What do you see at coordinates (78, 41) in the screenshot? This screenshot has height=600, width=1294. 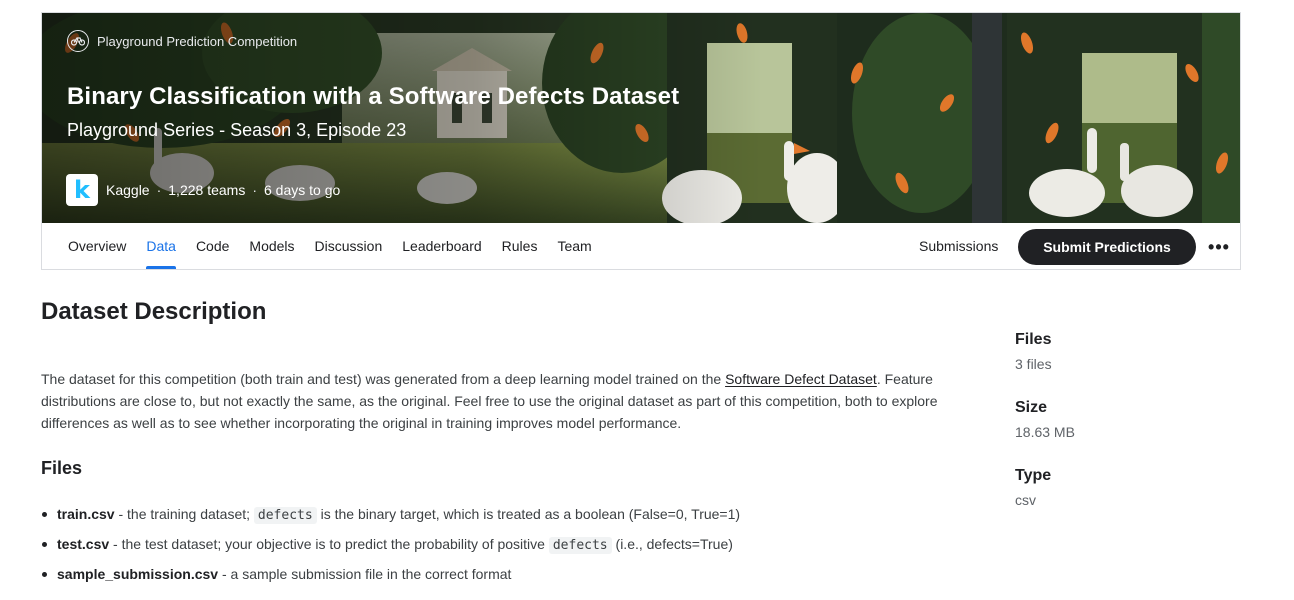 I see `bicycle-icon` at bounding box center [78, 41].